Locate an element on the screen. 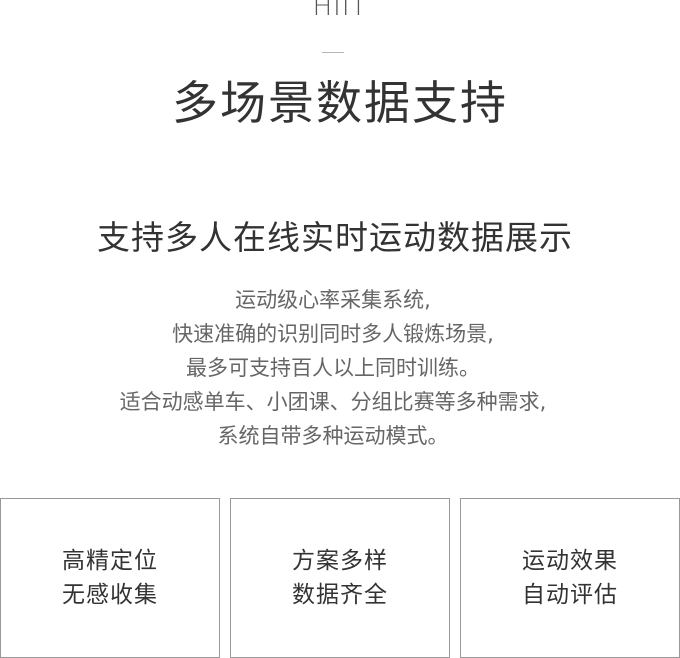 The image size is (680, 658). feature-card-positioning: 高精定位 无感收集 is located at coordinates (110, 578).